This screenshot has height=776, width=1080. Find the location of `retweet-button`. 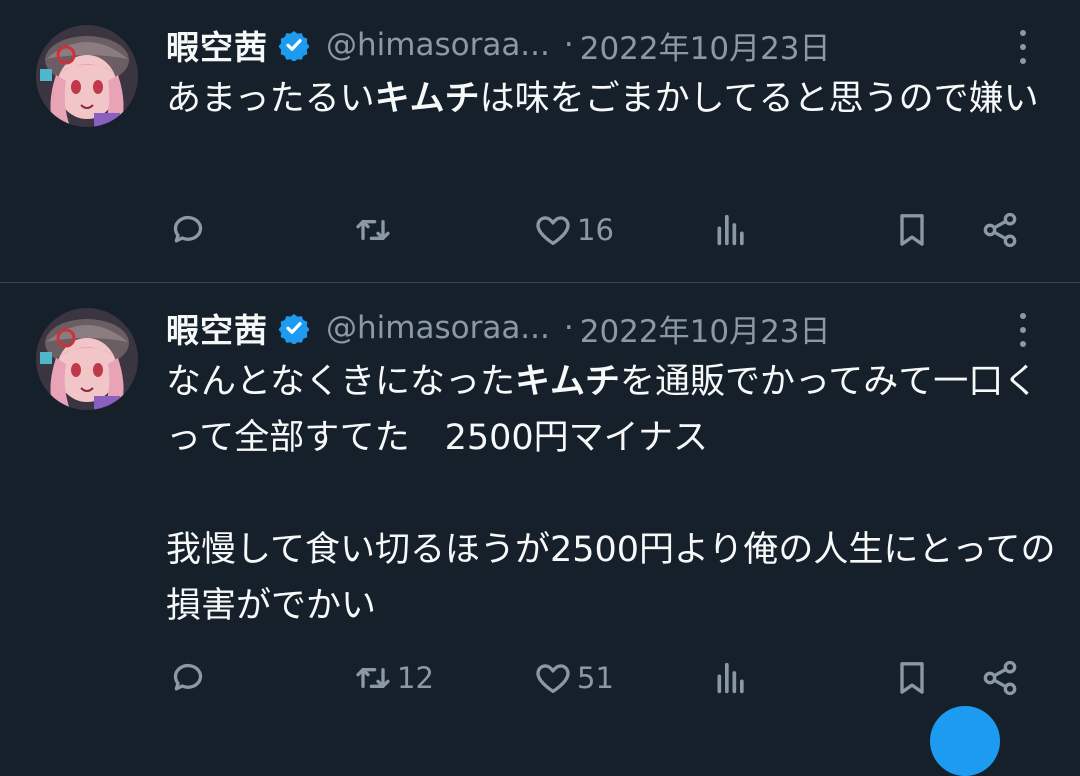

retweet-button is located at coordinates (375, 230).